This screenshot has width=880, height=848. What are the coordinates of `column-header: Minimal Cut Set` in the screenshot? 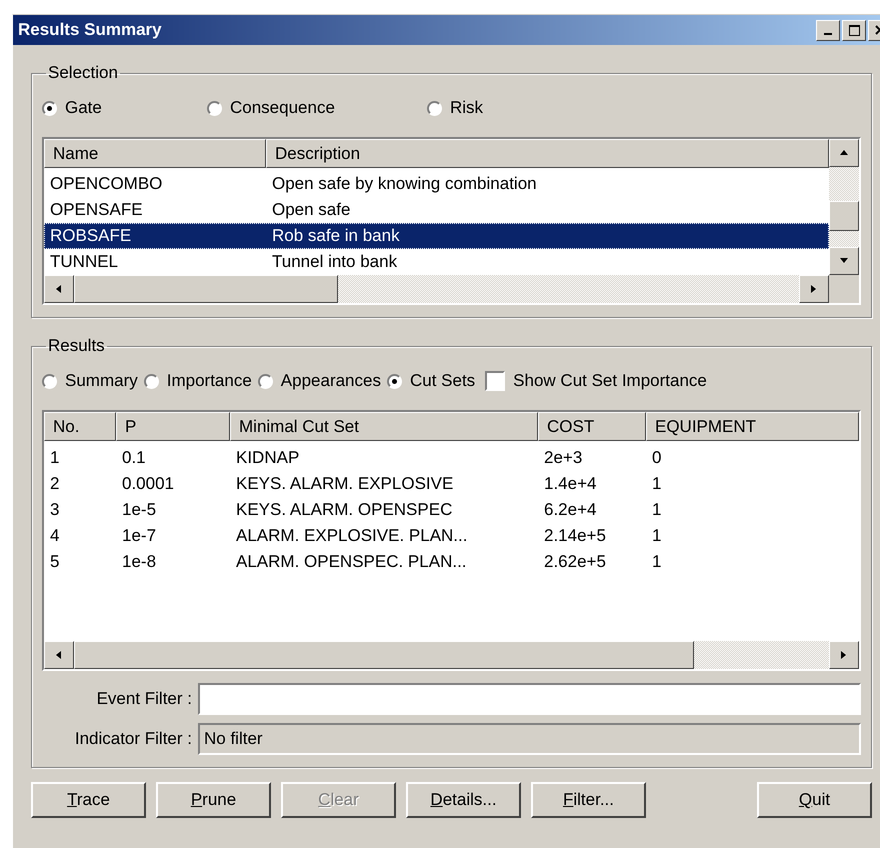 It's located at (384, 426).